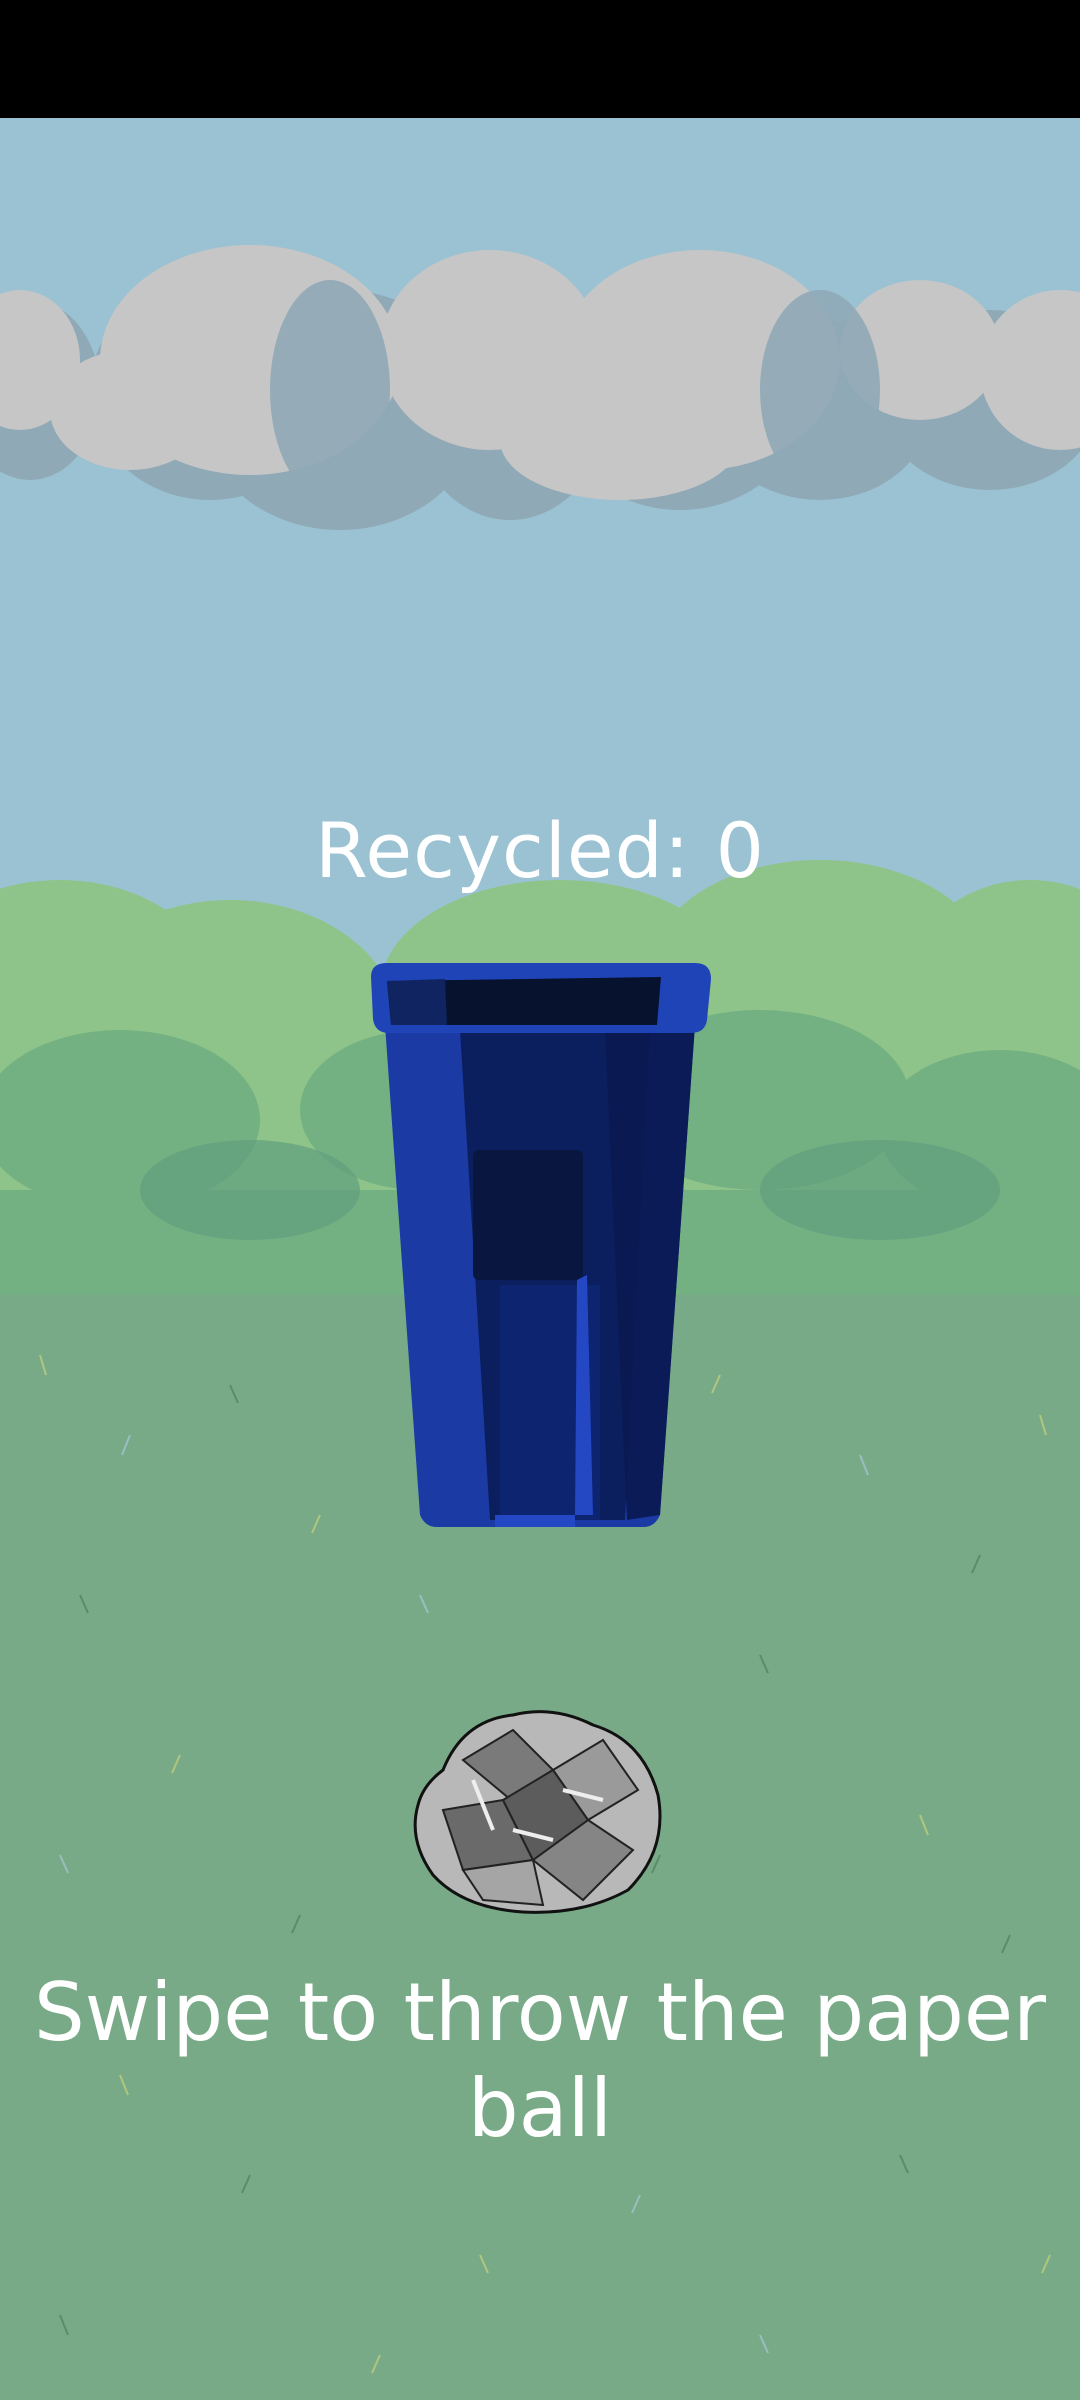 The width and height of the screenshot is (1080, 2400). Describe the element at coordinates (540, 850) in the screenshot. I see `score-label: Recycled: 0` at that location.